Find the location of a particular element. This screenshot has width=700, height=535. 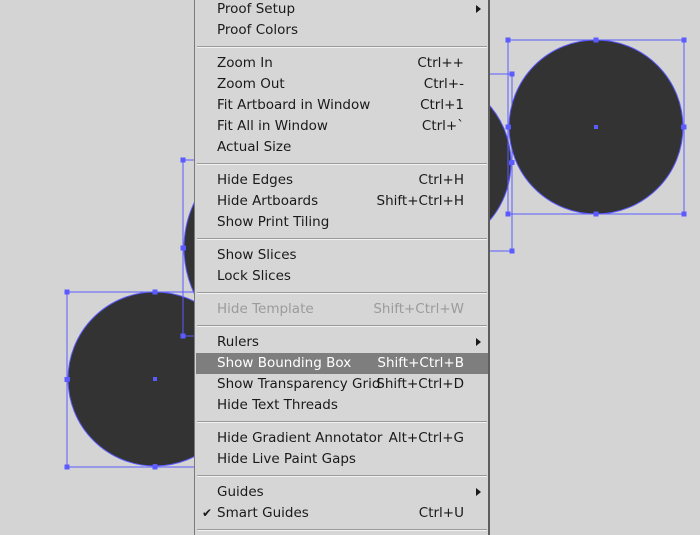

menu-item-label: Proof Setup is located at coordinates (256, 9).